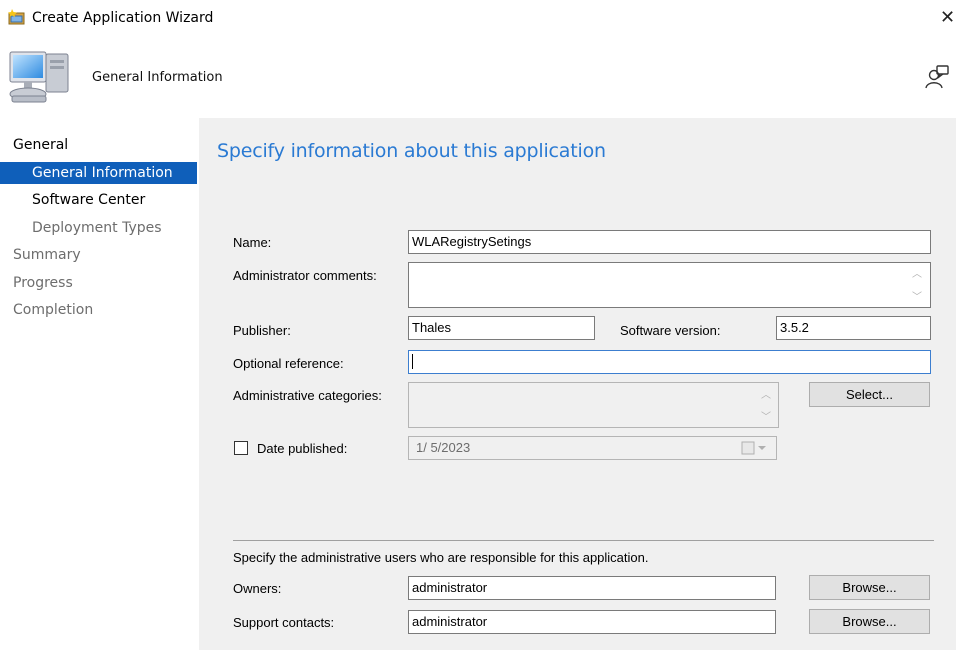 This screenshot has width=956, height=650. I want to click on administrator-comments-label: Administrator comments:, so click(305, 275).